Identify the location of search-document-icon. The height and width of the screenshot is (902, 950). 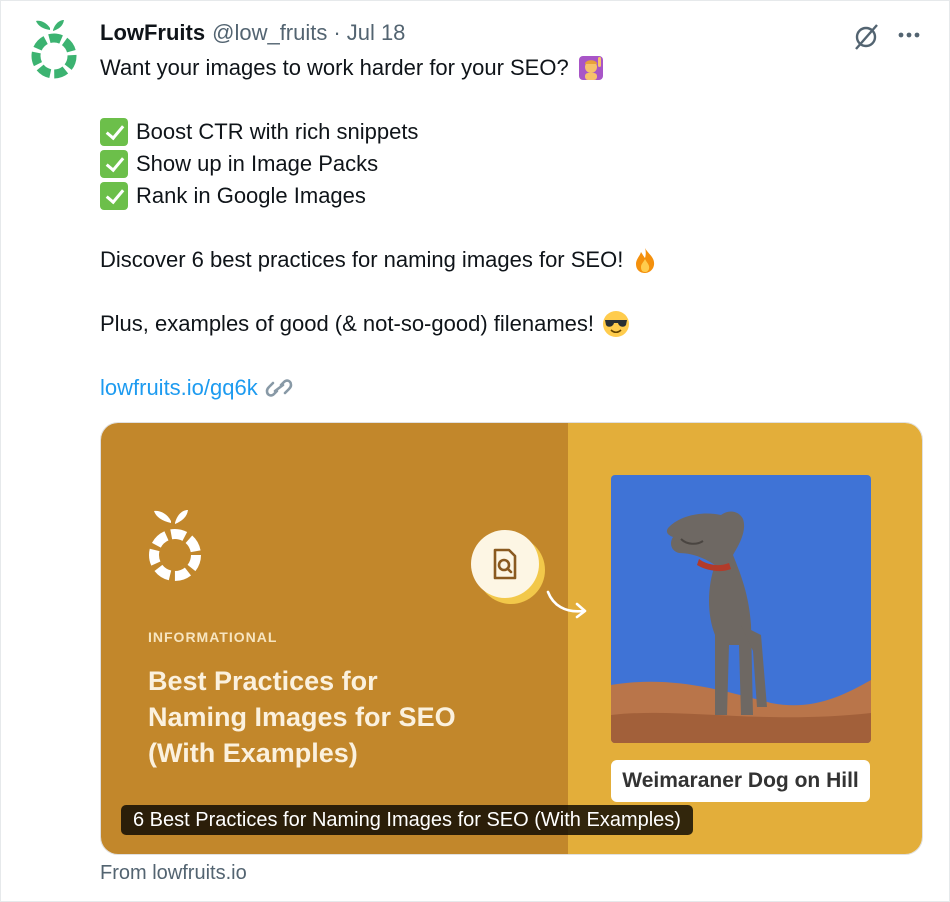
(508, 567).